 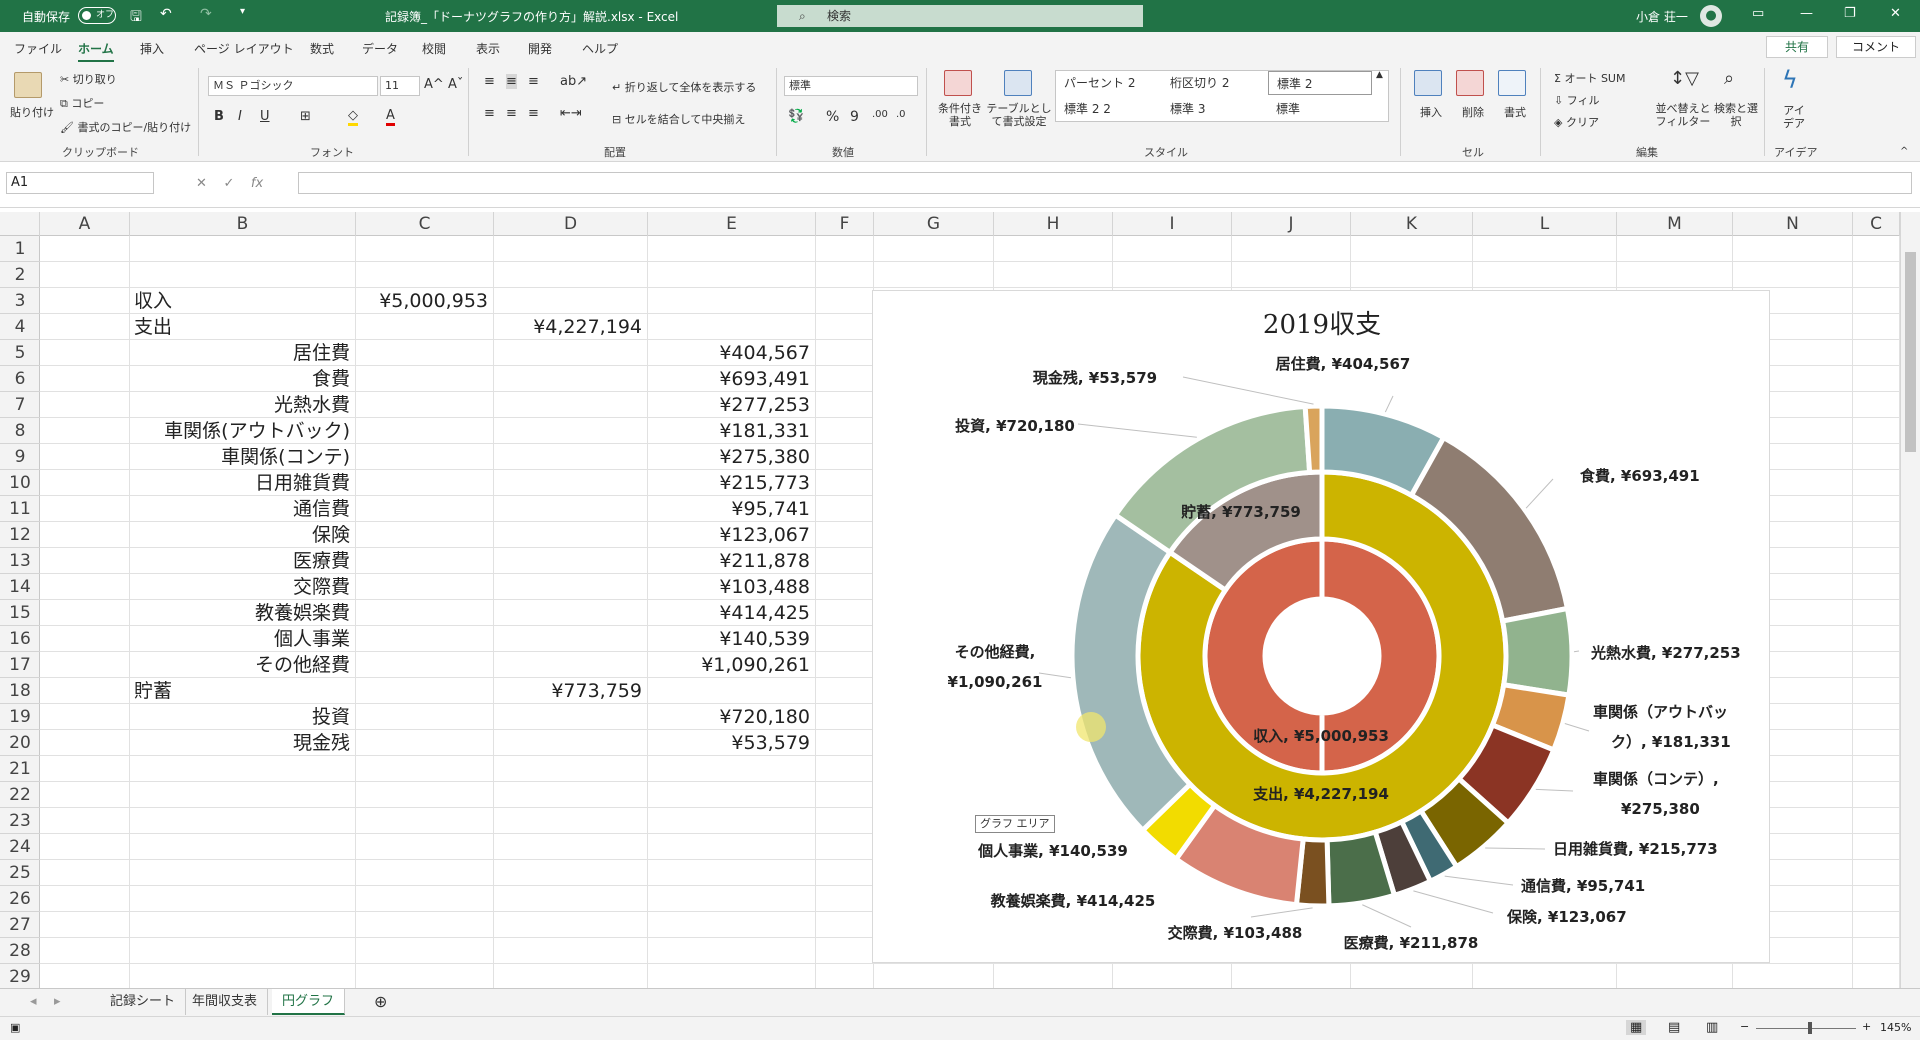 I want to click on cell-e3, so click(x=729, y=301).